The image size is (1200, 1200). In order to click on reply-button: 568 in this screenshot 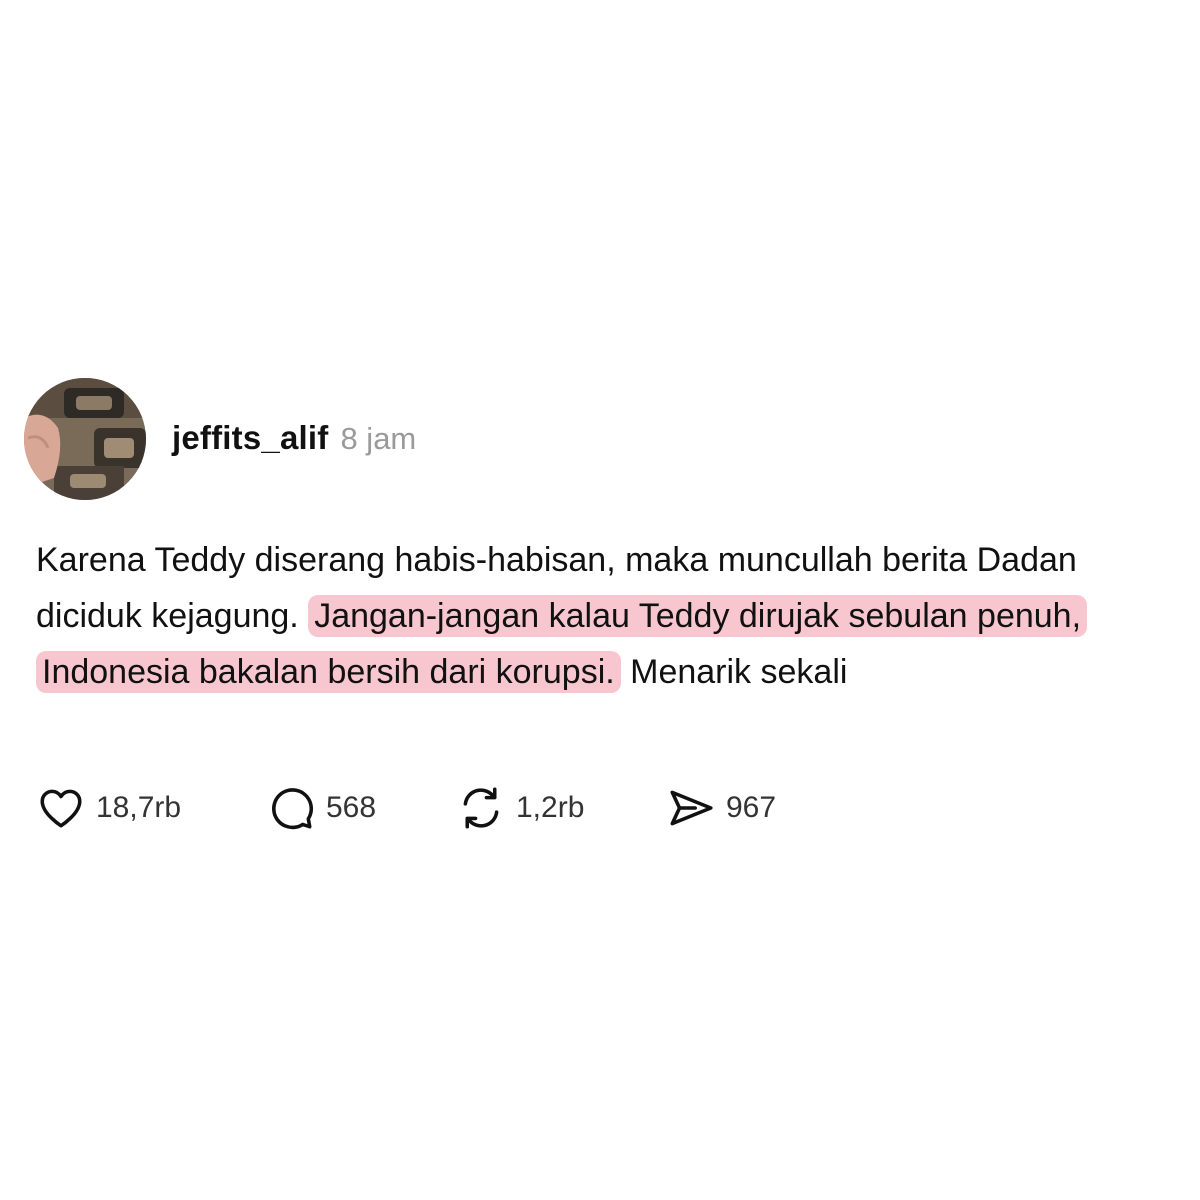, I will do `click(361, 808)`.